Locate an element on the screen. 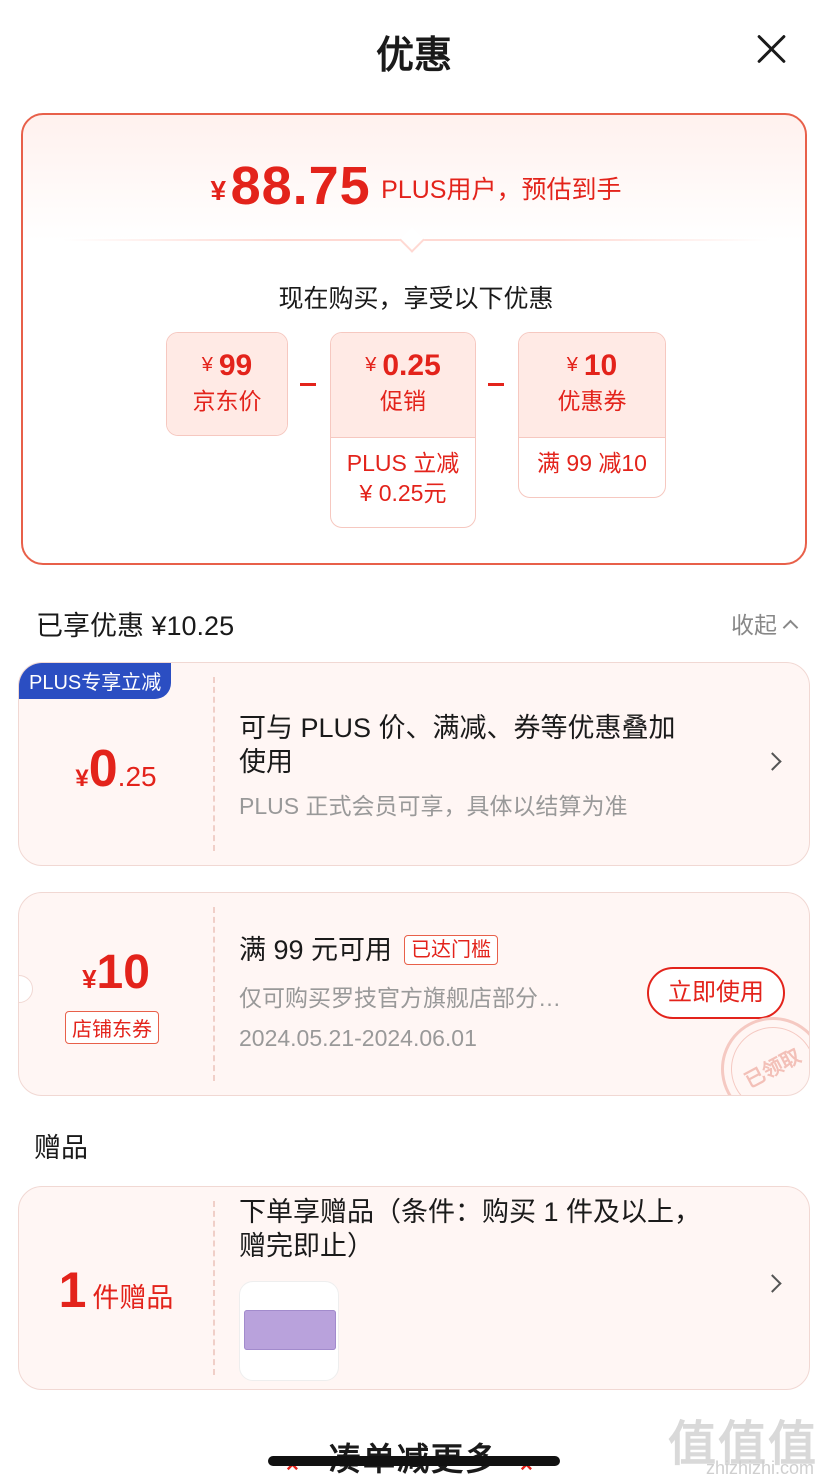 The width and height of the screenshot is (828, 1484). breakdown-label: 优惠券 is located at coordinates (592, 401).